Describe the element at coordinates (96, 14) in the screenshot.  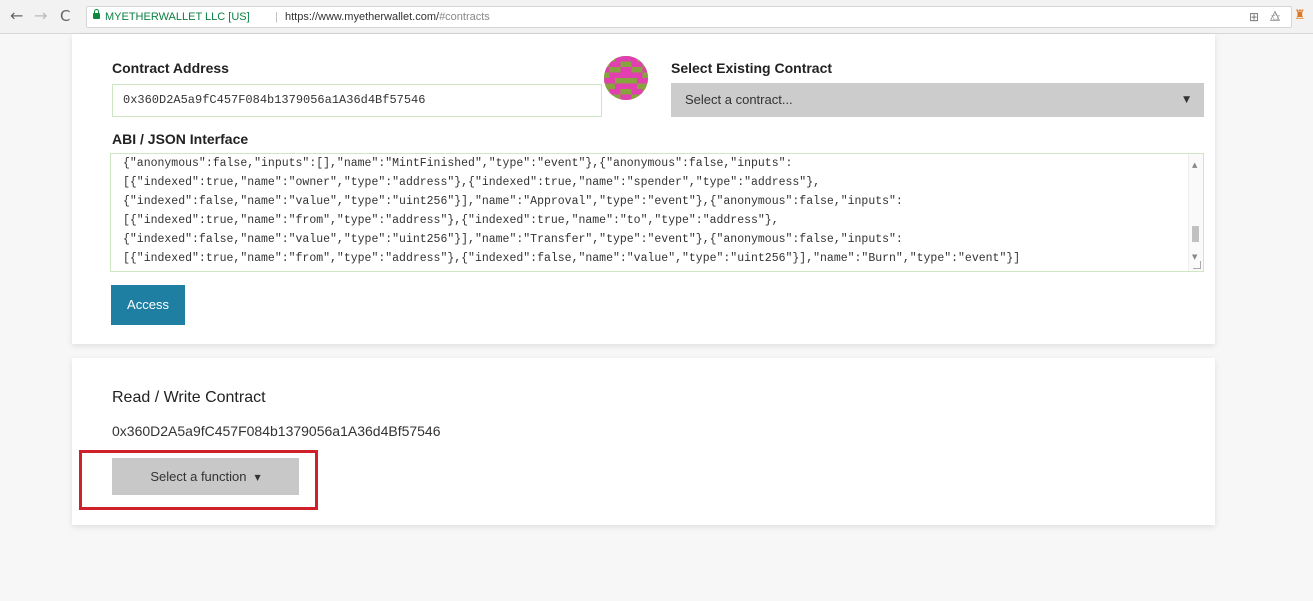
I see `lock-icon` at that location.